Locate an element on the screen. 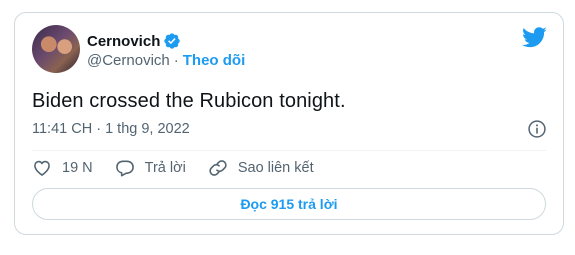 This screenshot has width=575, height=255. reply-label: Trả lời is located at coordinates (165, 168).